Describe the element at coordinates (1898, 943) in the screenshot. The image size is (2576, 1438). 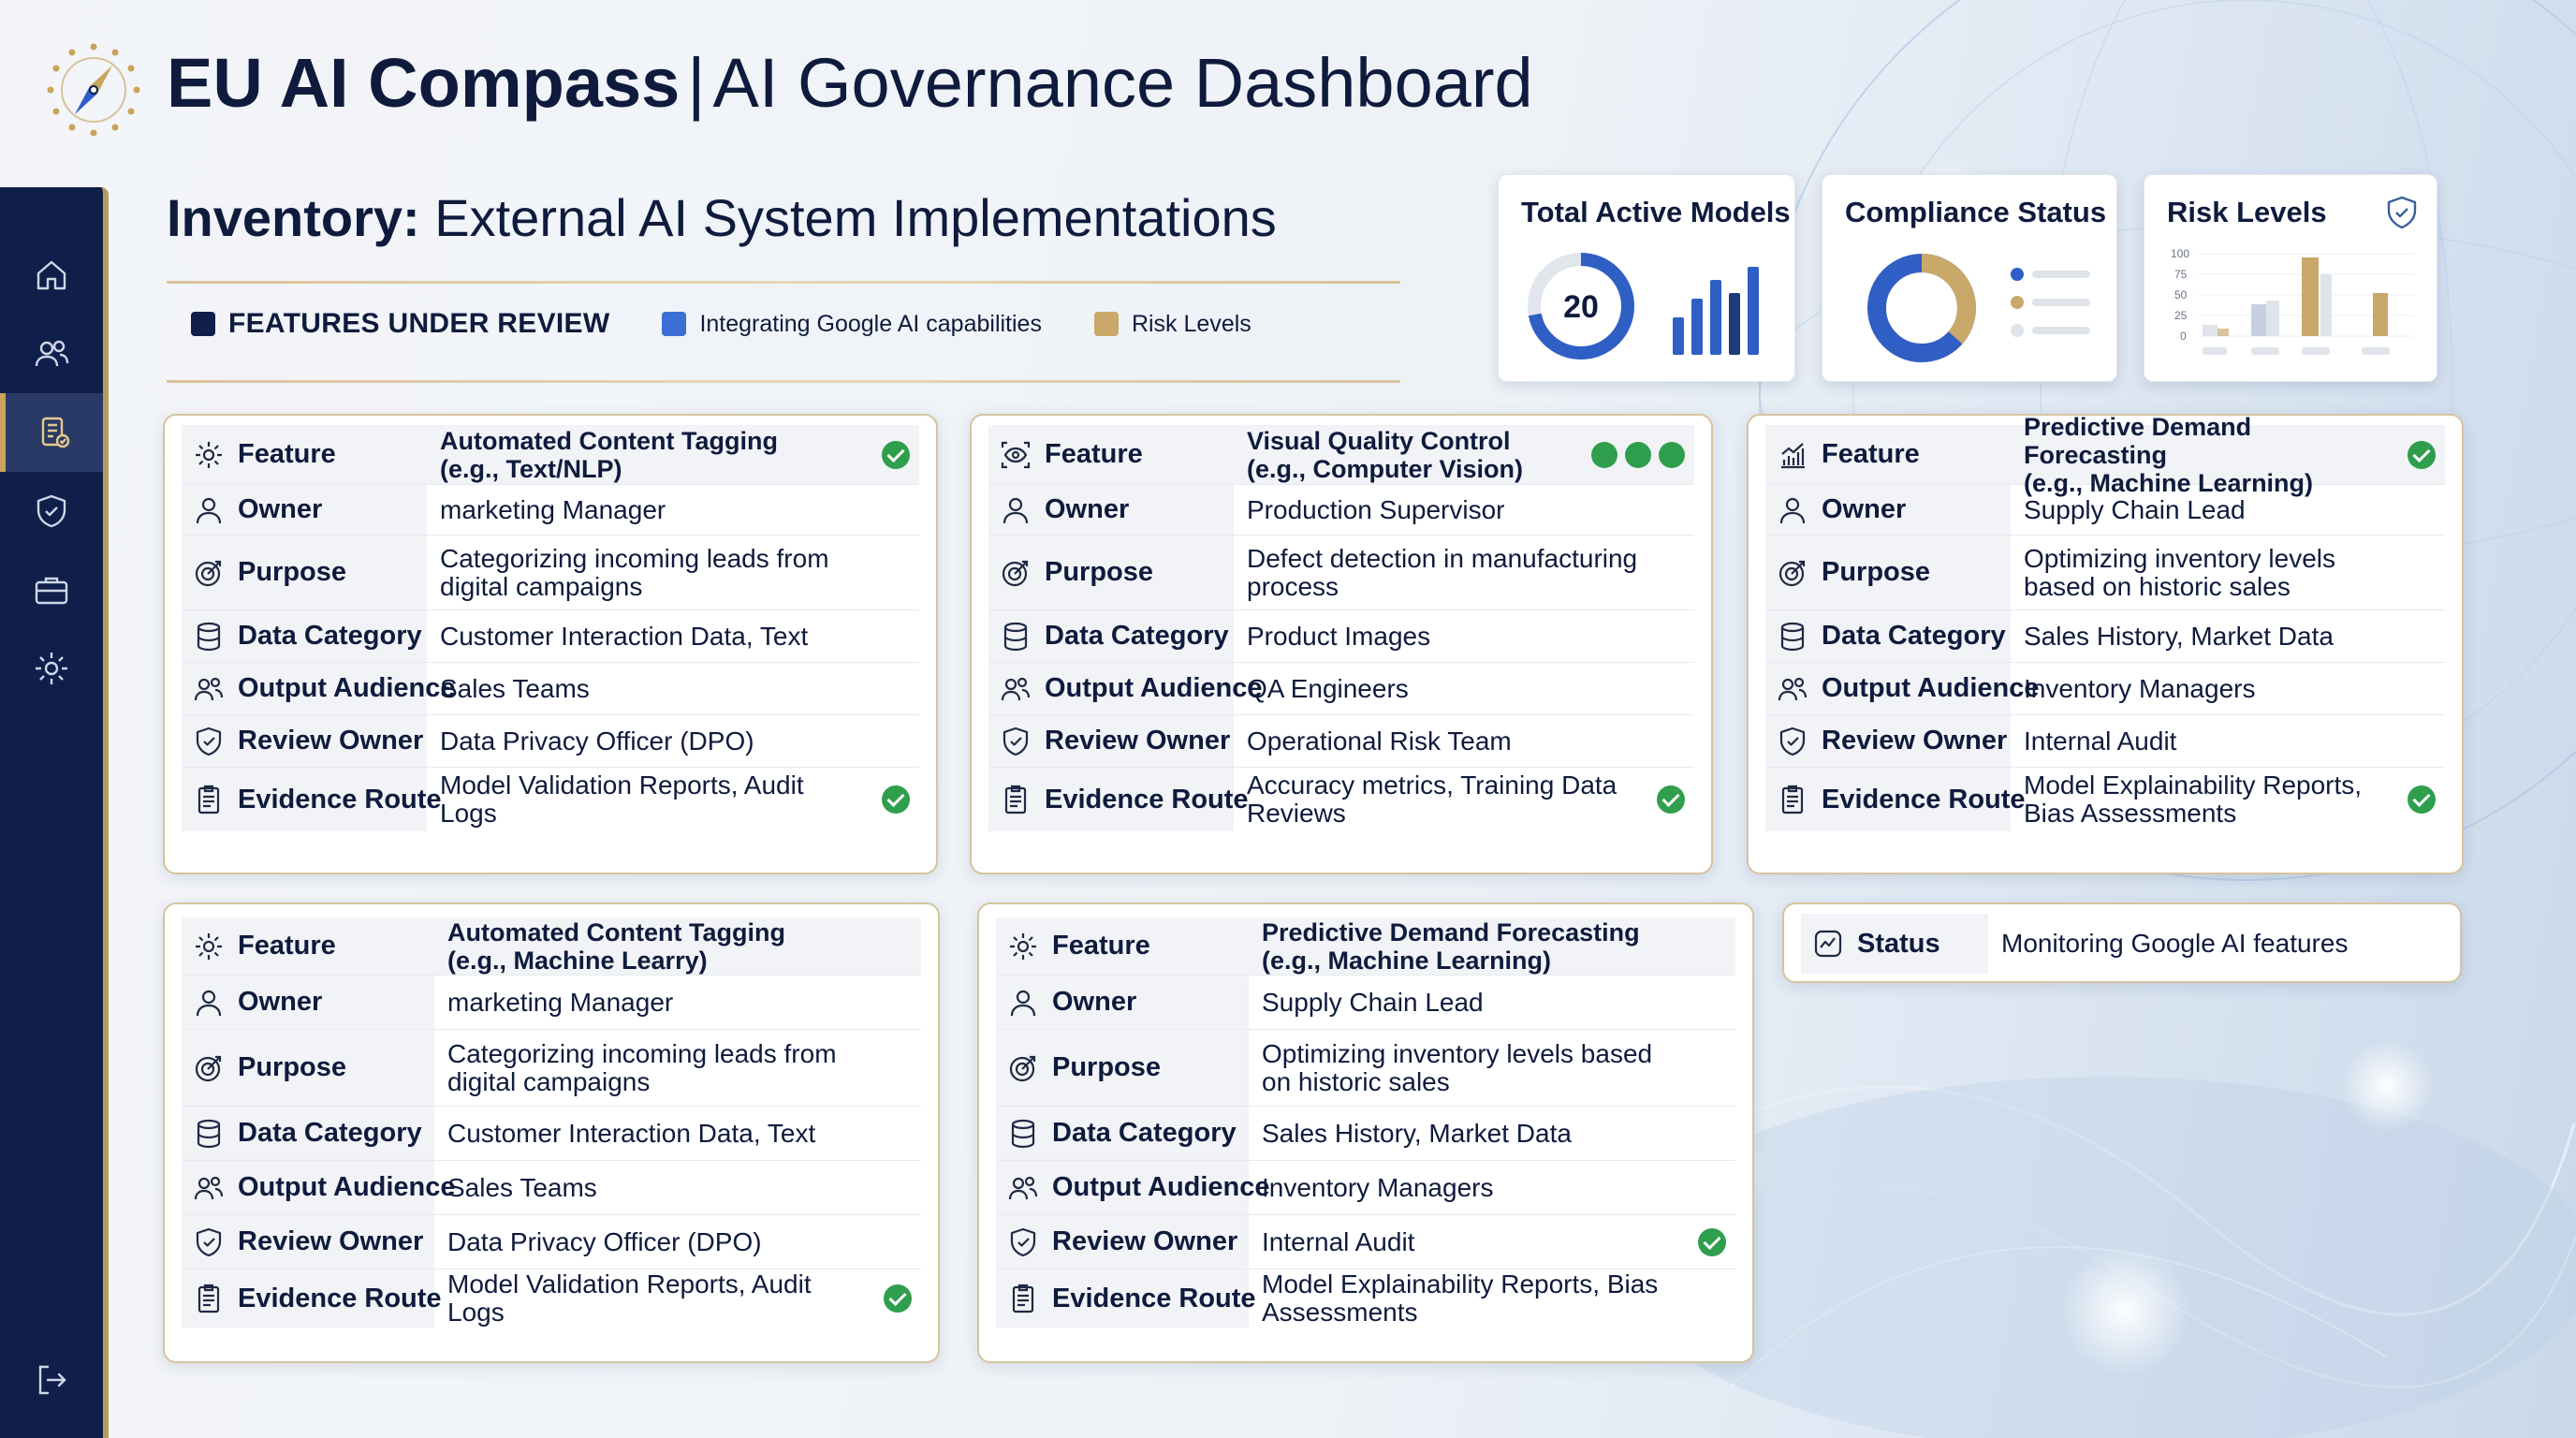
I see `status-label: Status` at that location.